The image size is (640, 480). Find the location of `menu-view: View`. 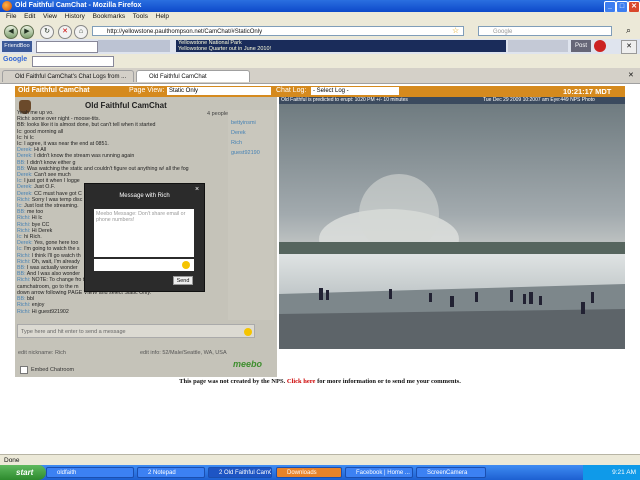

menu-view: View is located at coordinates (50, 16).